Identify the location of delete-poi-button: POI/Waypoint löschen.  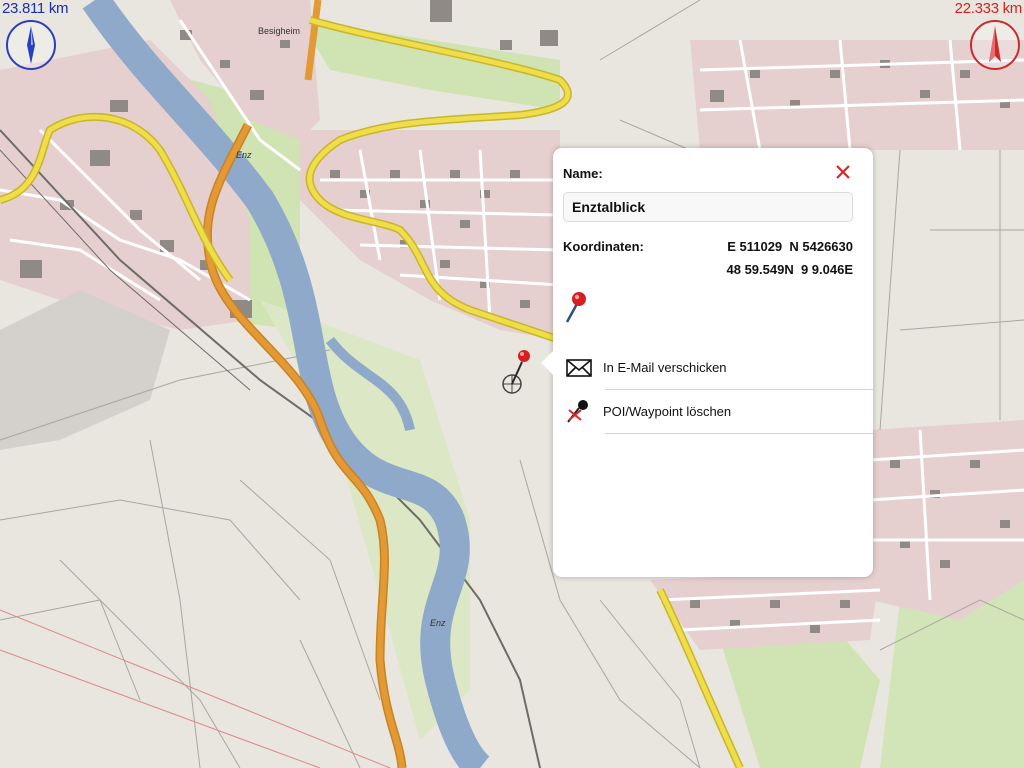
(719, 412).